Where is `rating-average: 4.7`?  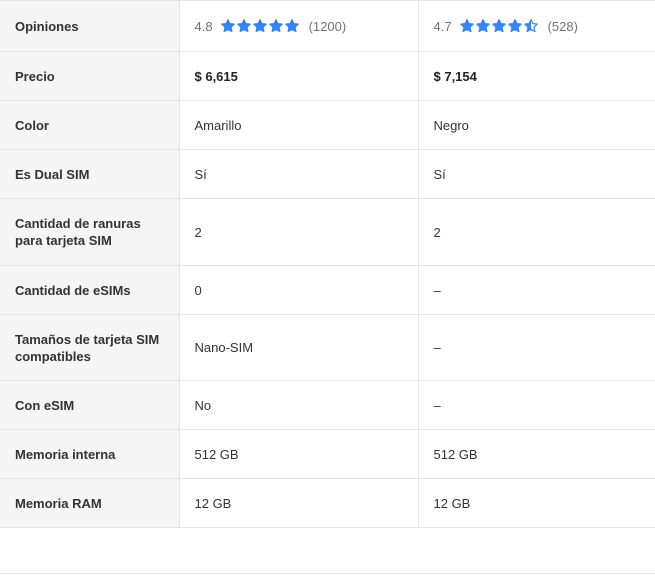 rating-average: 4.7 is located at coordinates (442, 26).